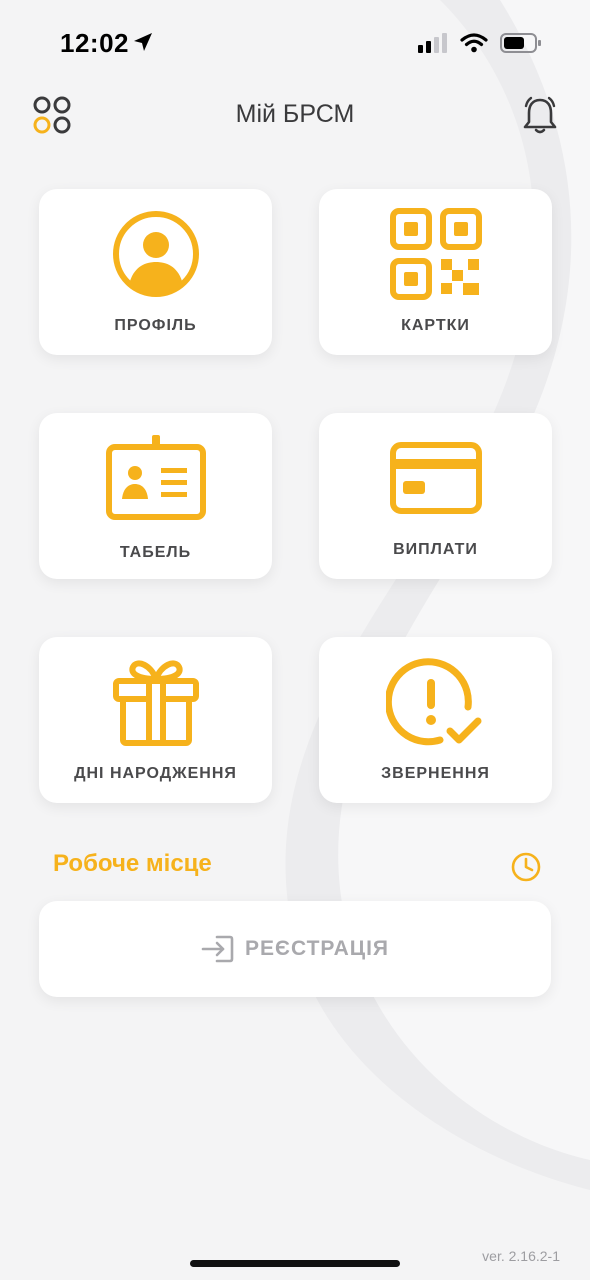 This screenshot has height=1280, width=590. Describe the element at coordinates (435, 773) in the screenshot. I see `tile-label: ЗВЕРНЕННЯ` at that location.